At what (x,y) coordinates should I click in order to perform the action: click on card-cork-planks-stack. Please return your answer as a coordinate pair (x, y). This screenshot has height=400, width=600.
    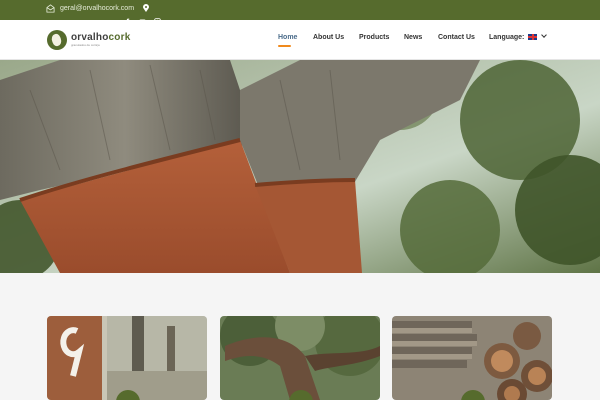
    Looking at the image, I should click on (472, 358).